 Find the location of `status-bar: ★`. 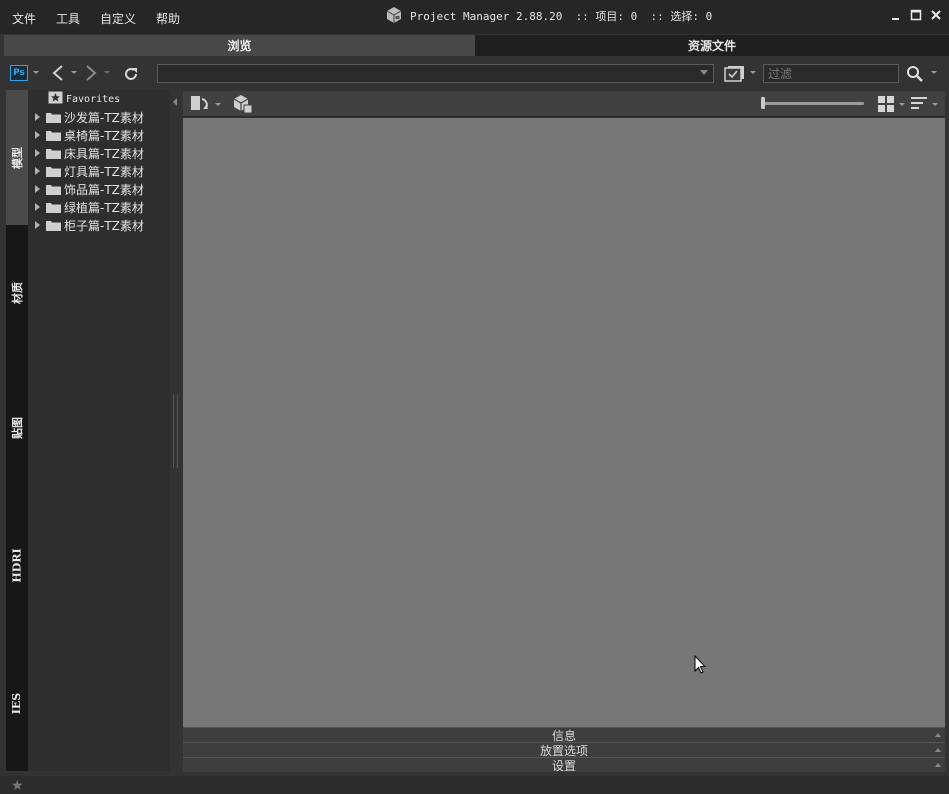

status-bar: ★ is located at coordinates (474, 785).